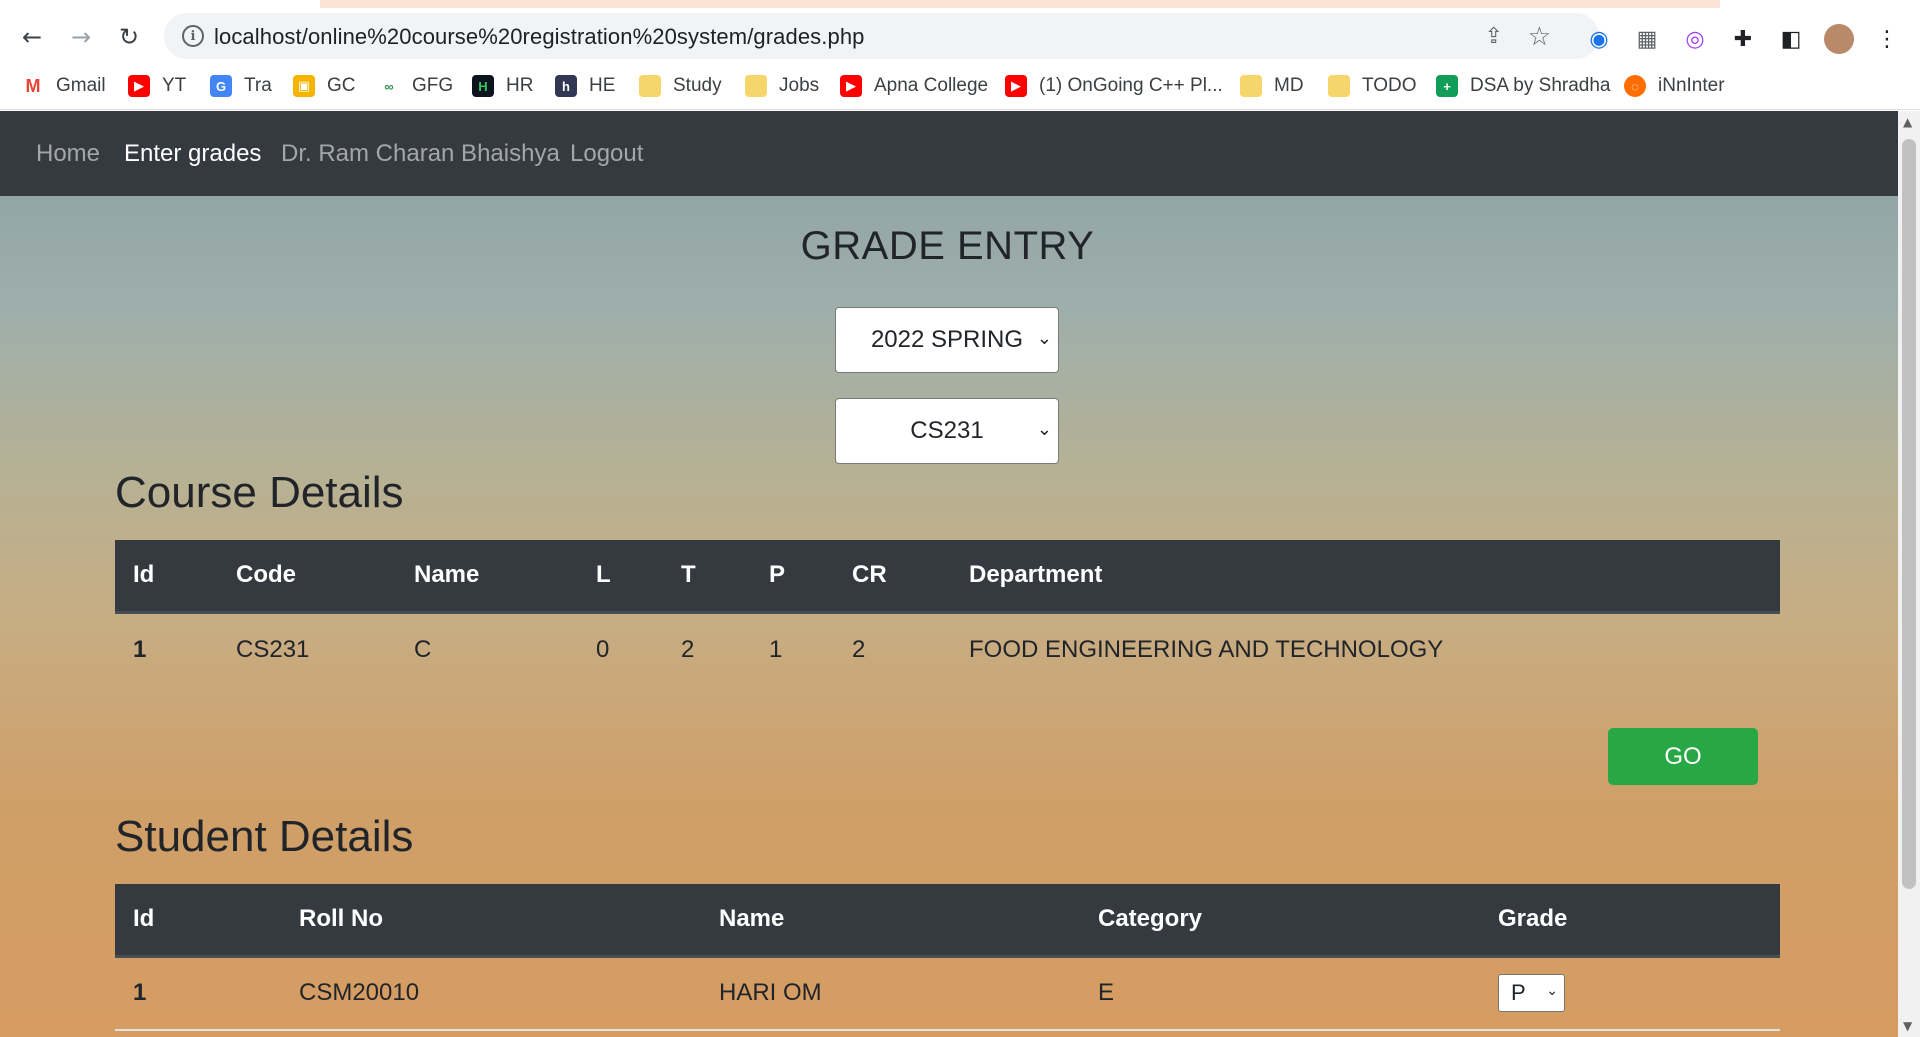 The image size is (1920, 1037). Describe the element at coordinates (221, 86) in the screenshot. I see `translate-icon: G` at that location.